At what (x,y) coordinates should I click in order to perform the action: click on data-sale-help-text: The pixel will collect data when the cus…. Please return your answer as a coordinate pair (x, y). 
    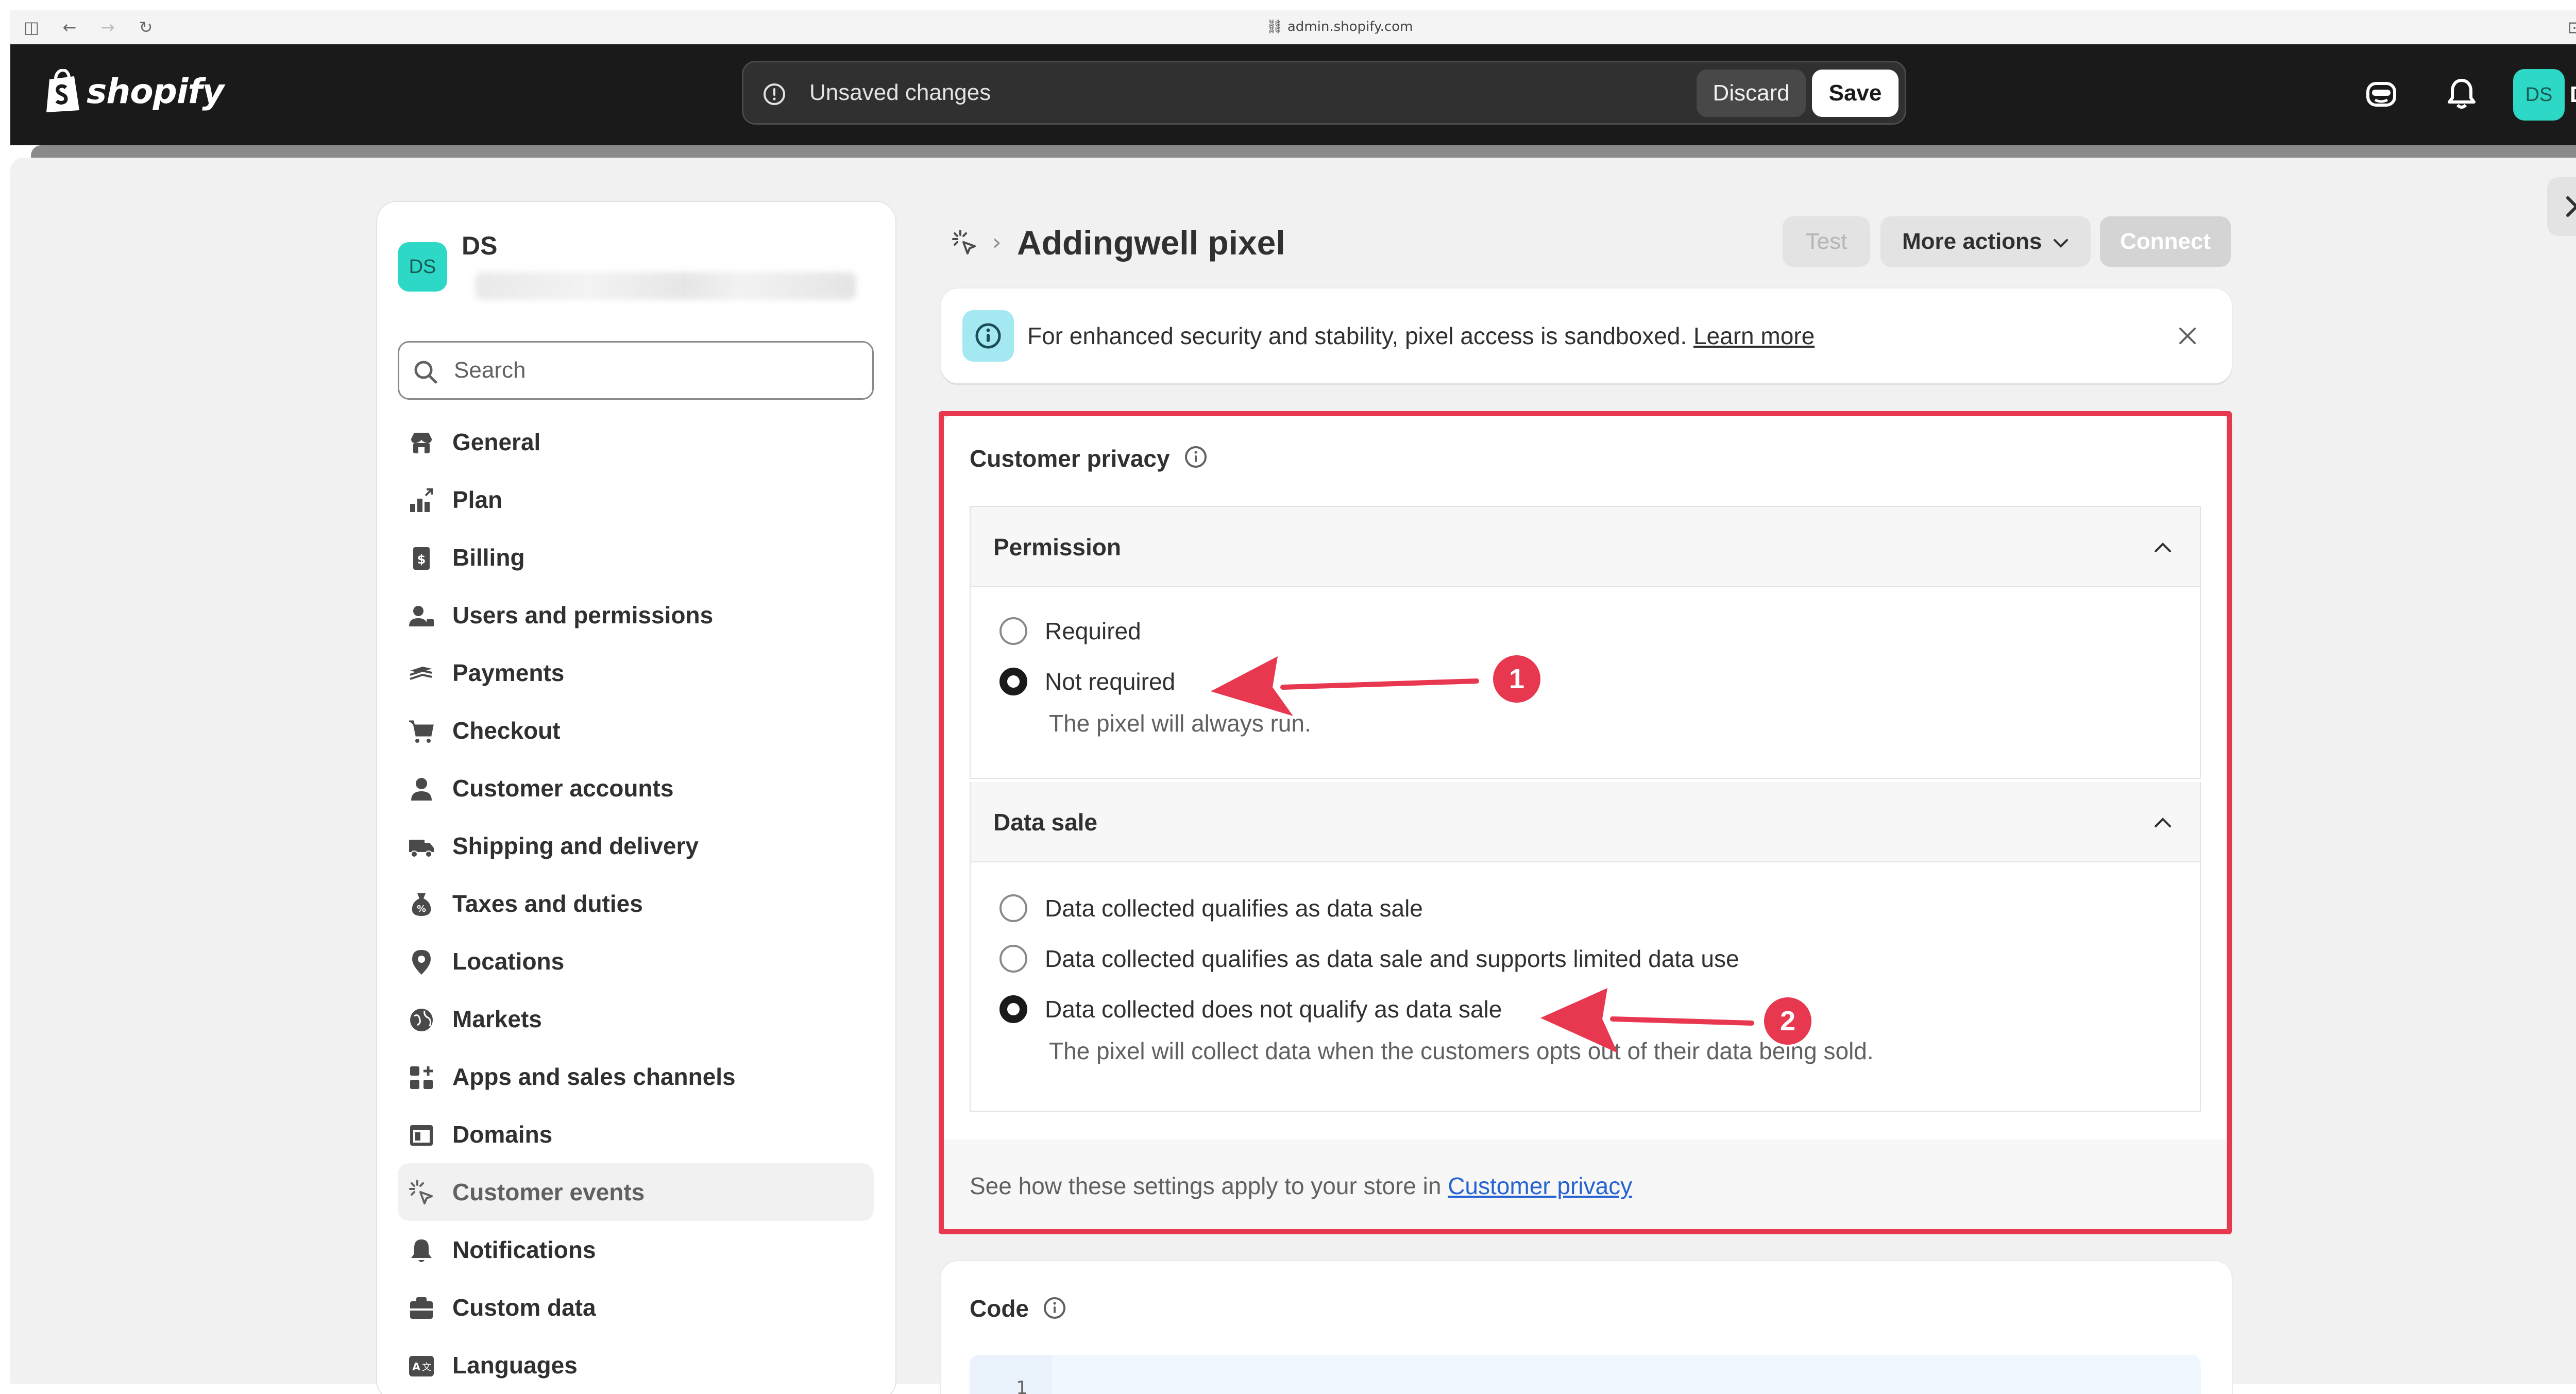
    Looking at the image, I should click on (1461, 1051).